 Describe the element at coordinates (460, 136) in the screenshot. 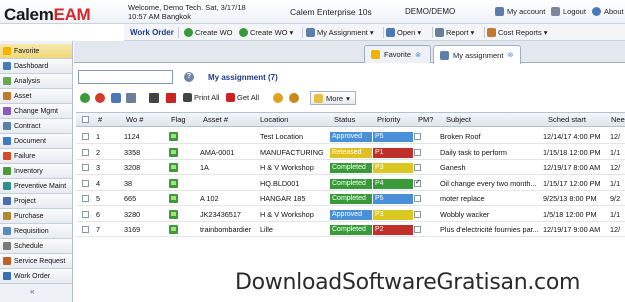

I see `subject: Broken Roof` at that location.